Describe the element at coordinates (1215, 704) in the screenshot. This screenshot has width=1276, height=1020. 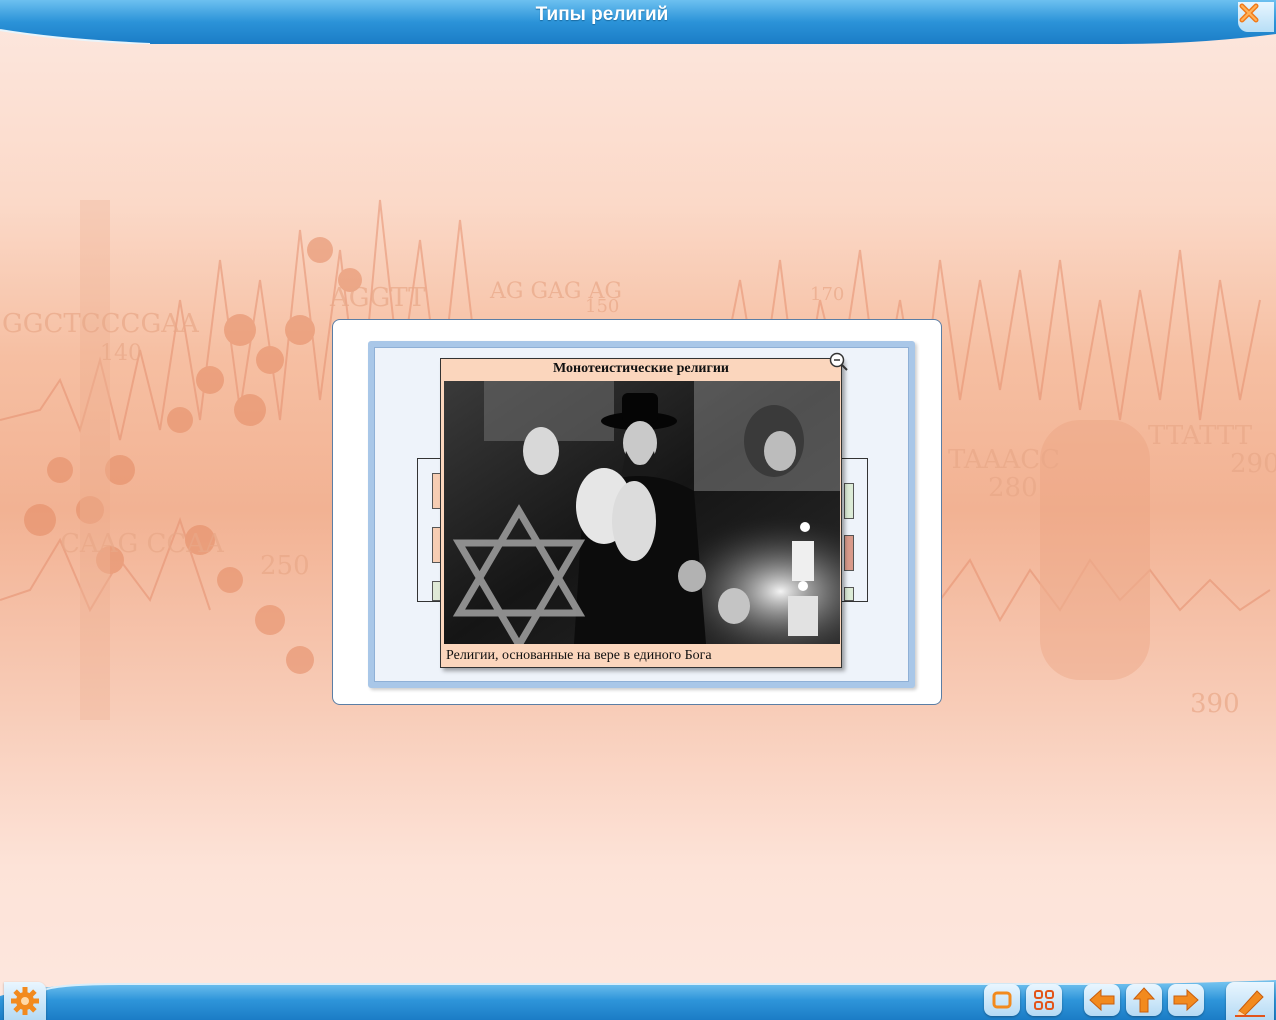
I see `svg-text: 390` at that location.